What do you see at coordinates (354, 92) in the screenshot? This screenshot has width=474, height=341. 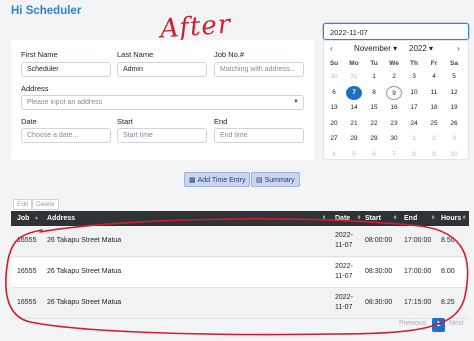 I see `calendar-day-selected: 7` at bounding box center [354, 92].